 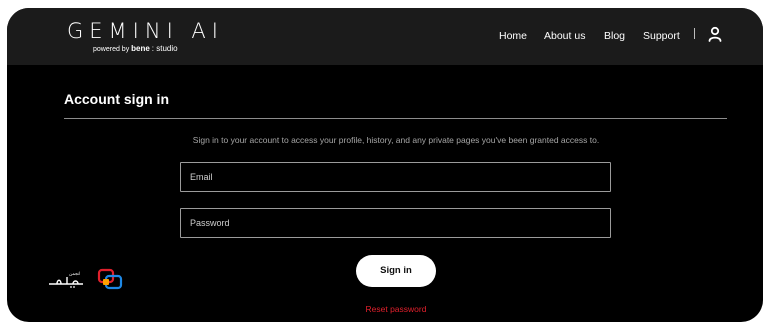 What do you see at coordinates (564, 36) in the screenshot?
I see `nav-about-us: About us` at bounding box center [564, 36].